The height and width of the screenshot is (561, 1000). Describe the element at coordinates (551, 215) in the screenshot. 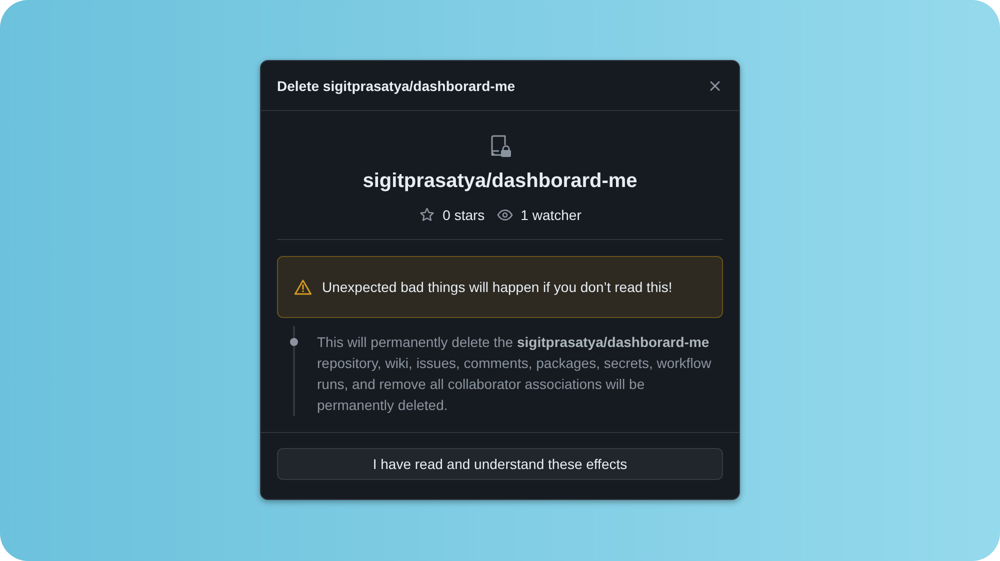

I see `watchers-count: 1 watcher` at that location.